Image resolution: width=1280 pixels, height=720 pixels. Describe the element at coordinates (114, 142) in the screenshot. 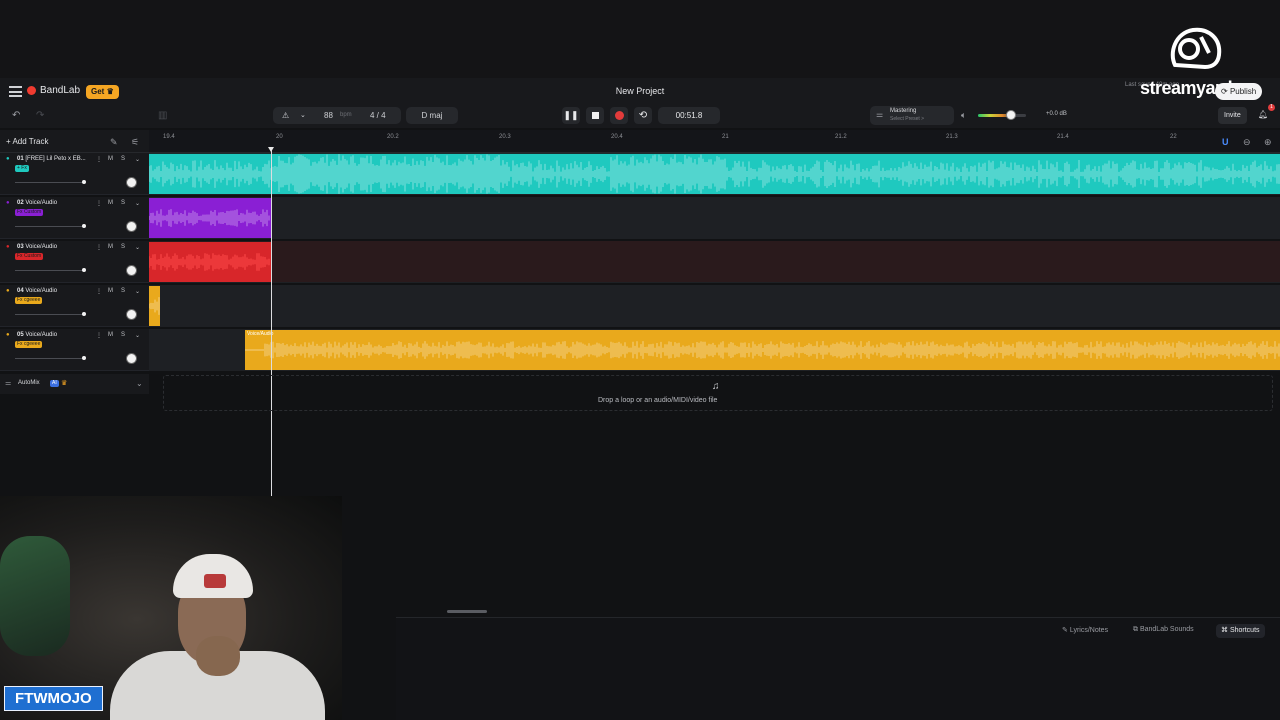

I see `edit-tool-icon: ✎` at that location.